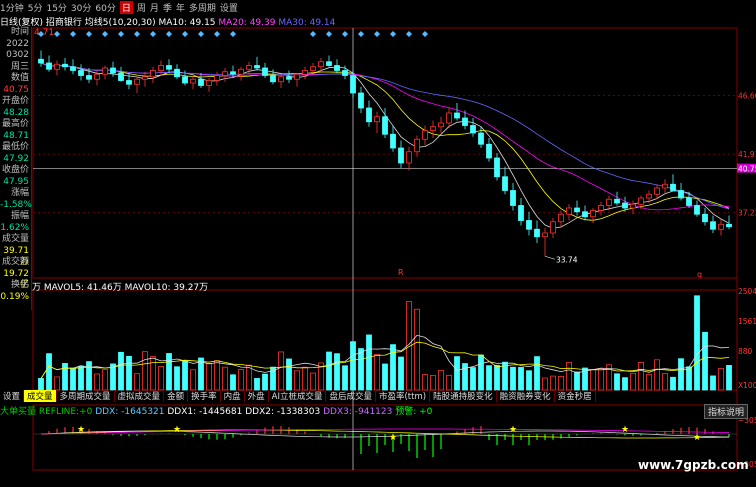  What do you see at coordinates (351, 396) in the screenshot?
I see `indicator-tab-9: 盘后成交量` at bounding box center [351, 396].